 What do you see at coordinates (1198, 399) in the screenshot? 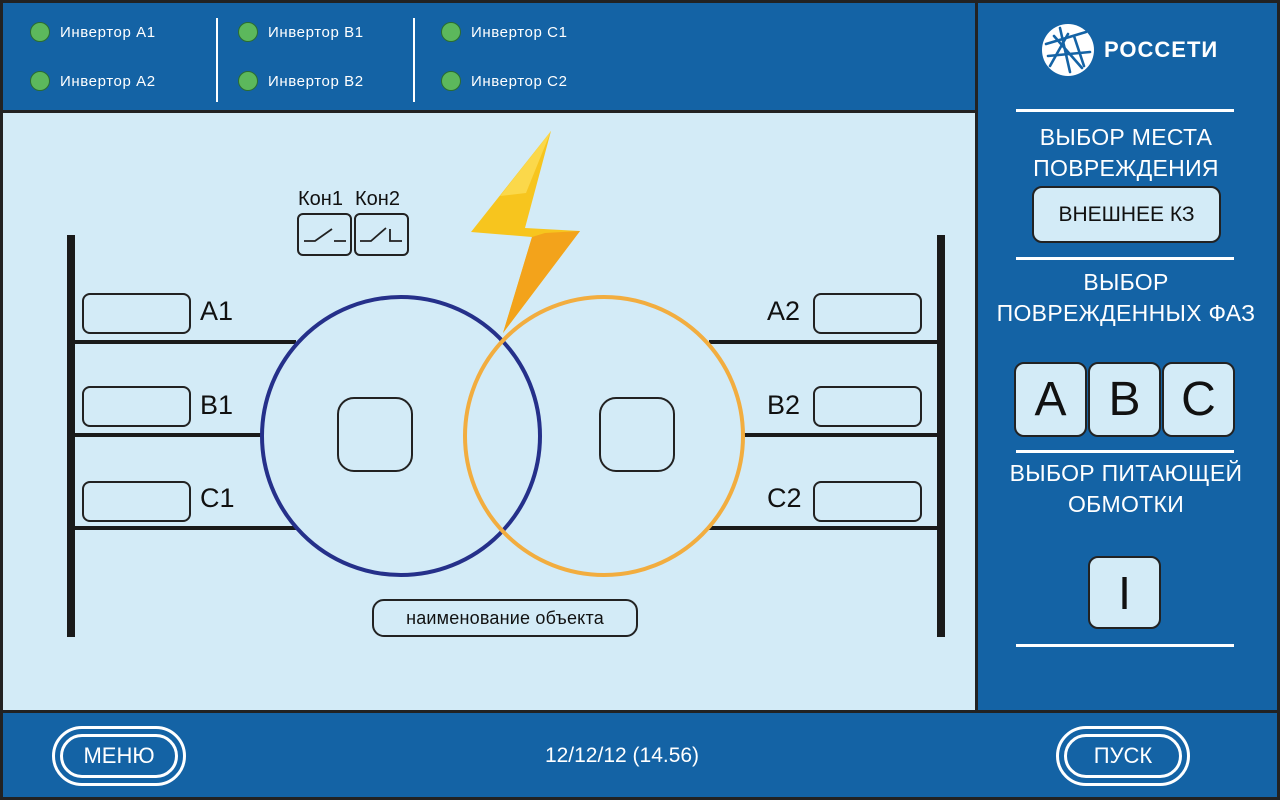
I see `phase-c-button: C` at bounding box center [1198, 399].